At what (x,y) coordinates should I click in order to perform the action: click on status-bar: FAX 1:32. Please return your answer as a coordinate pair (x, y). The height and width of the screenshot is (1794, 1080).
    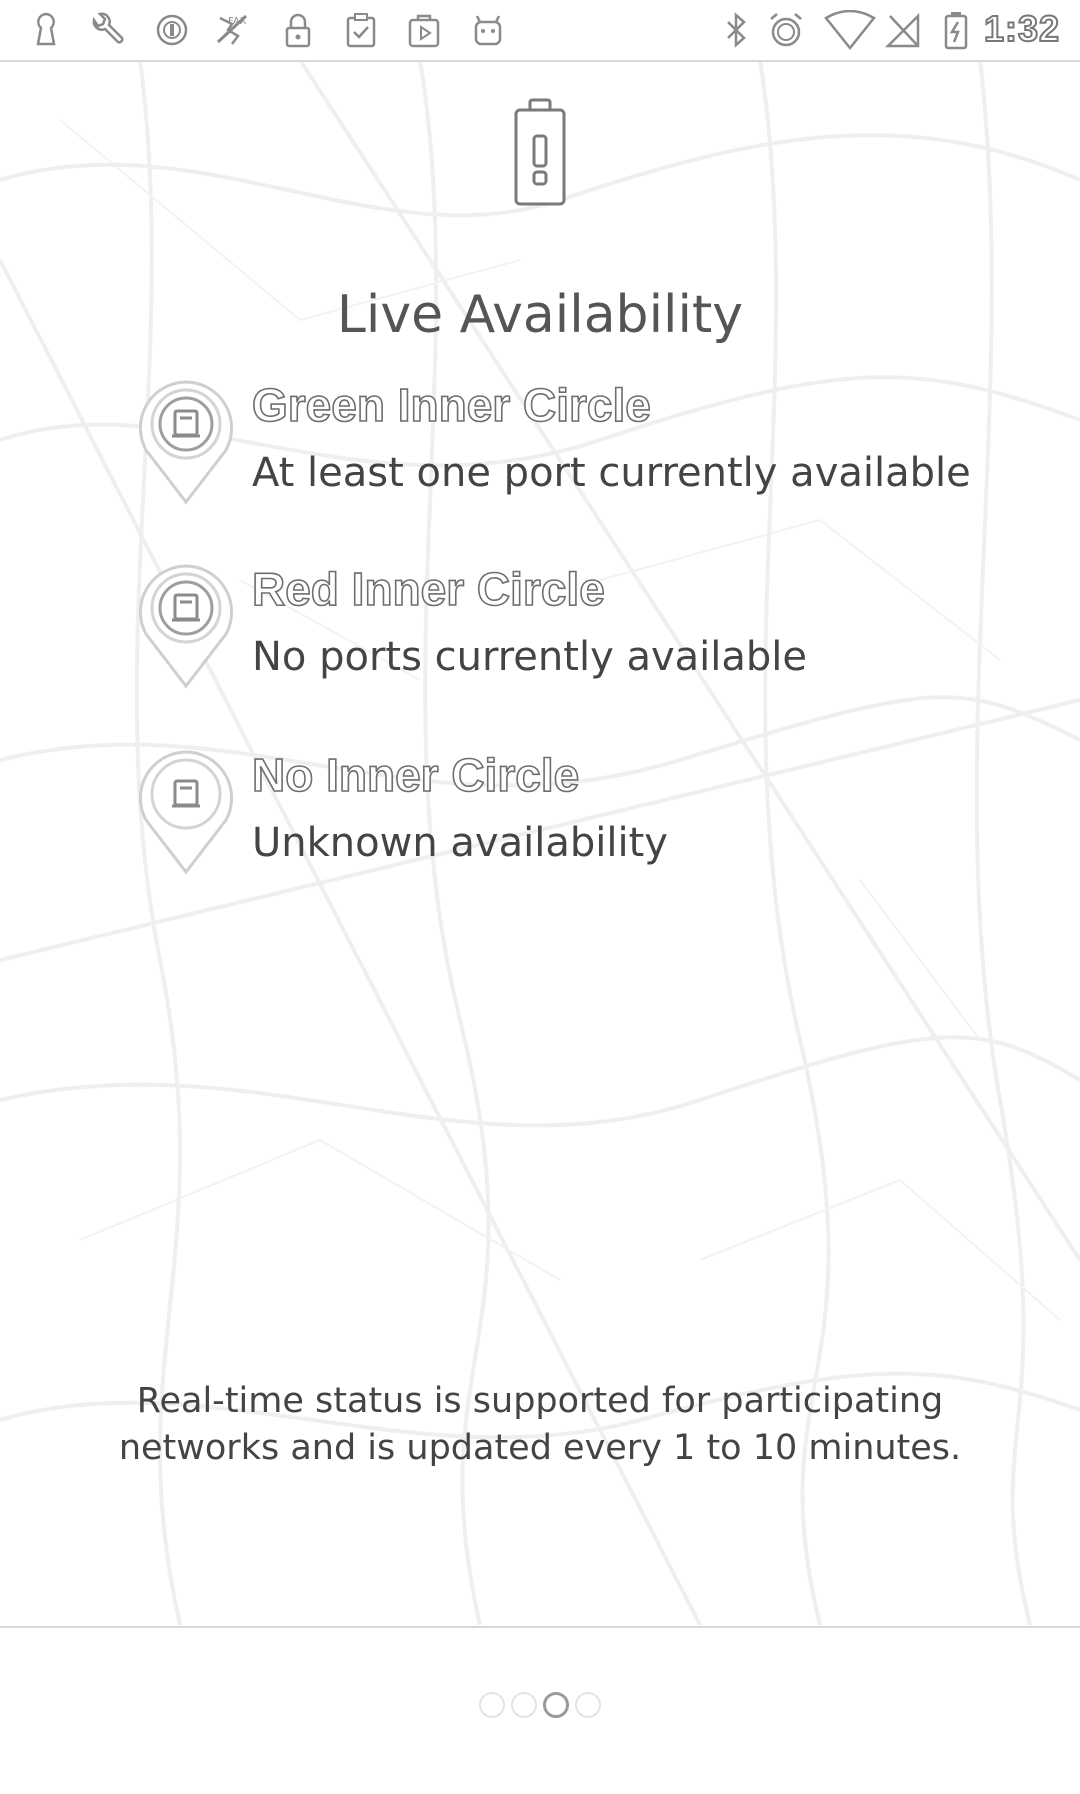
    Looking at the image, I should click on (540, 31).